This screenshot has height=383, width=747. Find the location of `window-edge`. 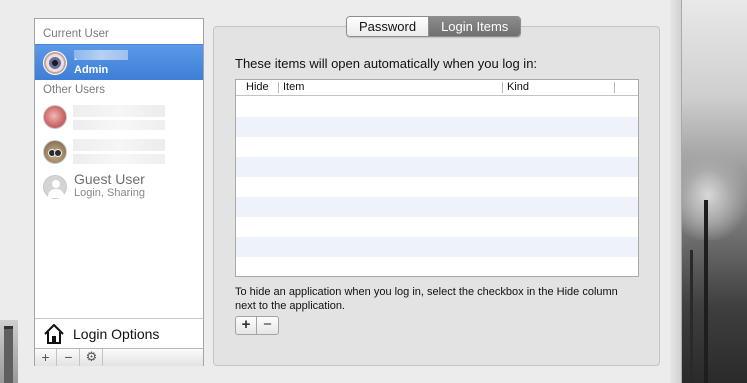

window-edge is located at coordinates (676, 191).